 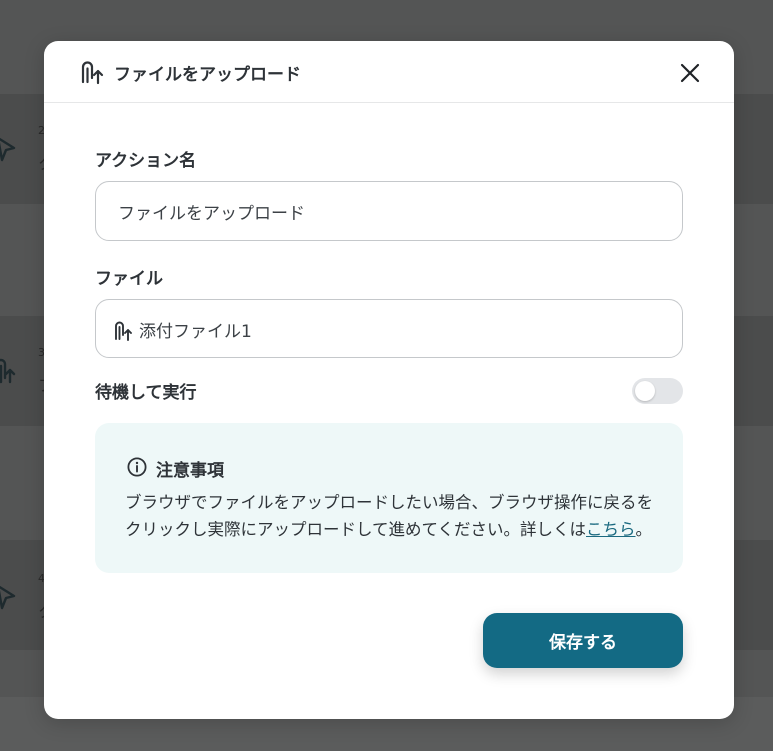 What do you see at coordinates (190, 471) in the screenshot?
I see `notice-title: 注意事項` at bounding box center [190, 471].